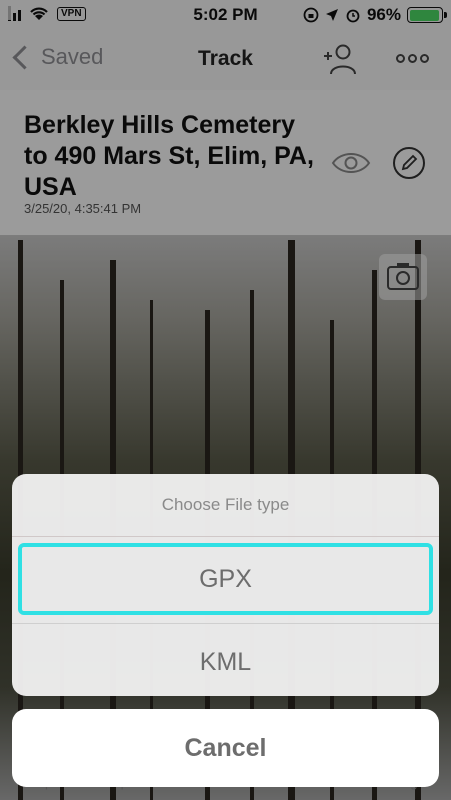 The image size is (451, 800). What do you see at coordinates (225, 660) in the screenshot?
I see `kml-option-button: KML` at bounding box center [225, 660].